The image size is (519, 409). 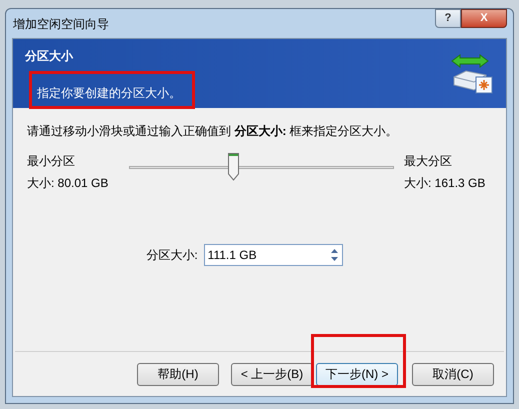 I want to click on instruction-text: 请通过移动小滑块或通过输入正确值到 分区大小: 框来指定分区大小。, so click(x=213, y=131).